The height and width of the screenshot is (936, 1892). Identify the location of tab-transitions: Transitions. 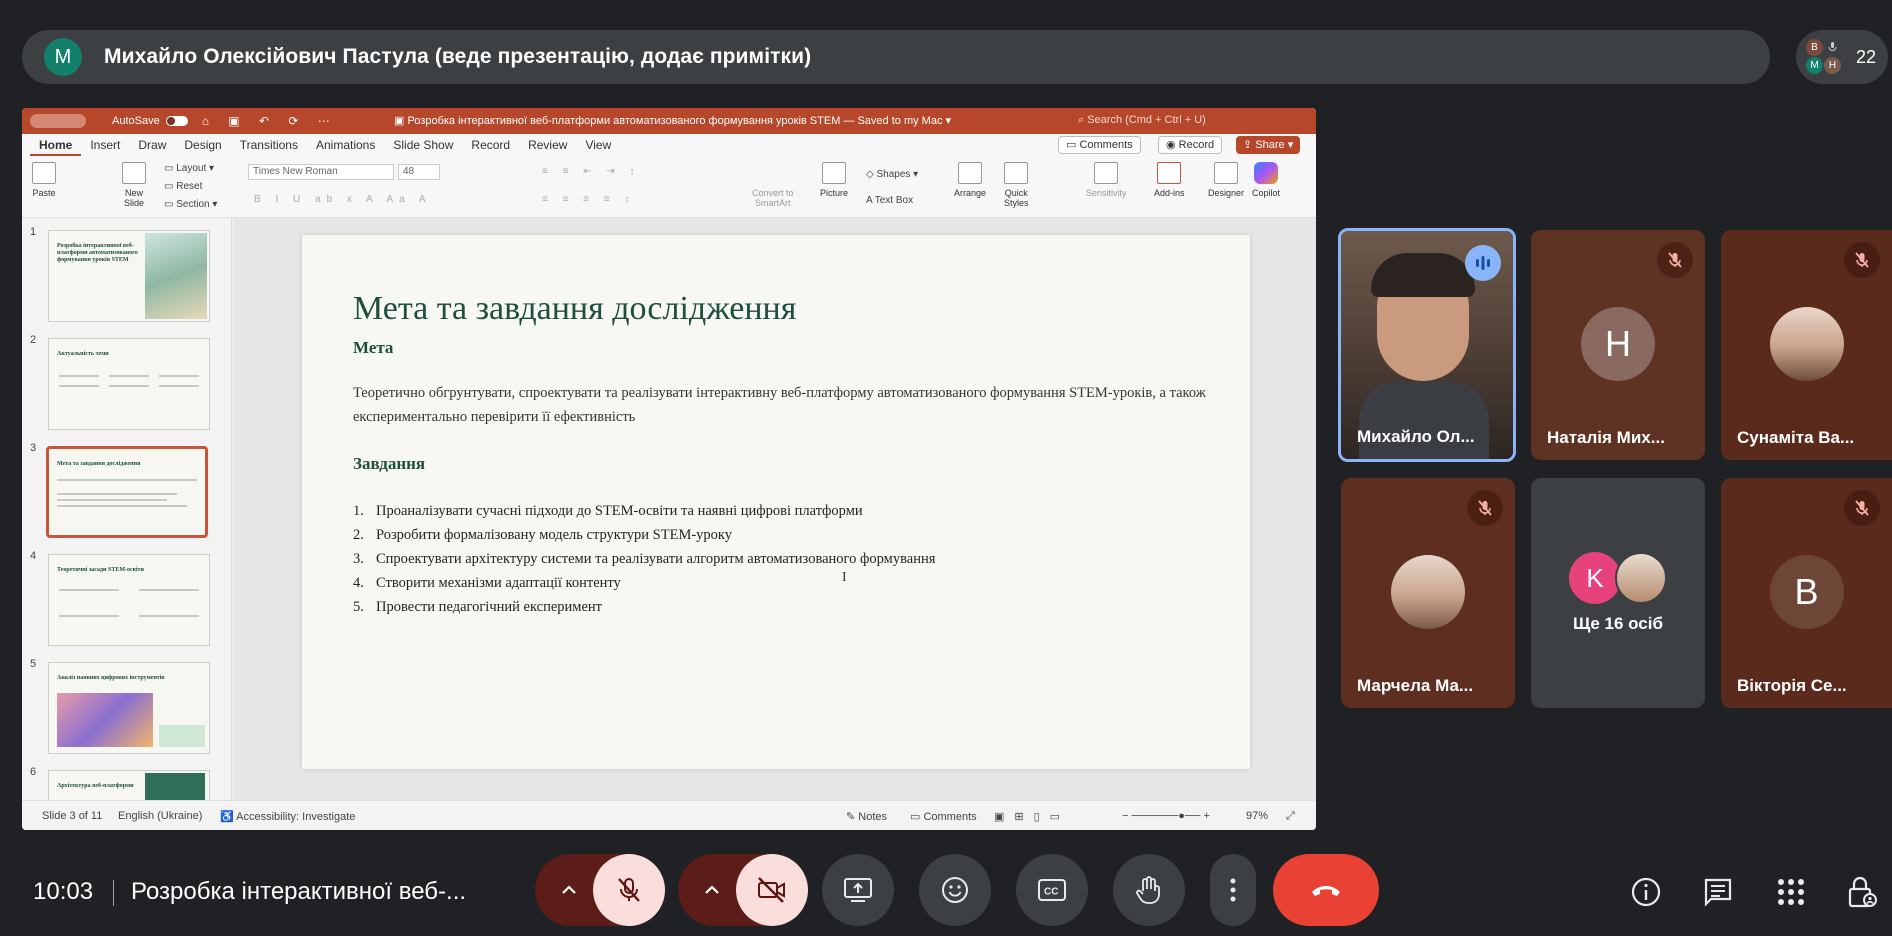
(269, 145).